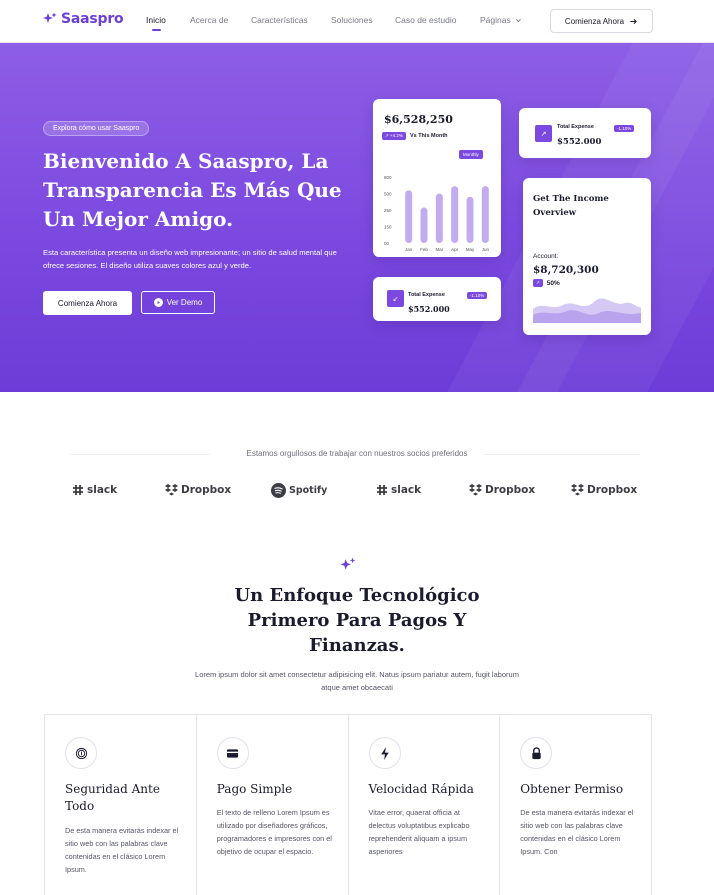  I want to click on feature-title: Obtener Permiso, so click(572, 789).